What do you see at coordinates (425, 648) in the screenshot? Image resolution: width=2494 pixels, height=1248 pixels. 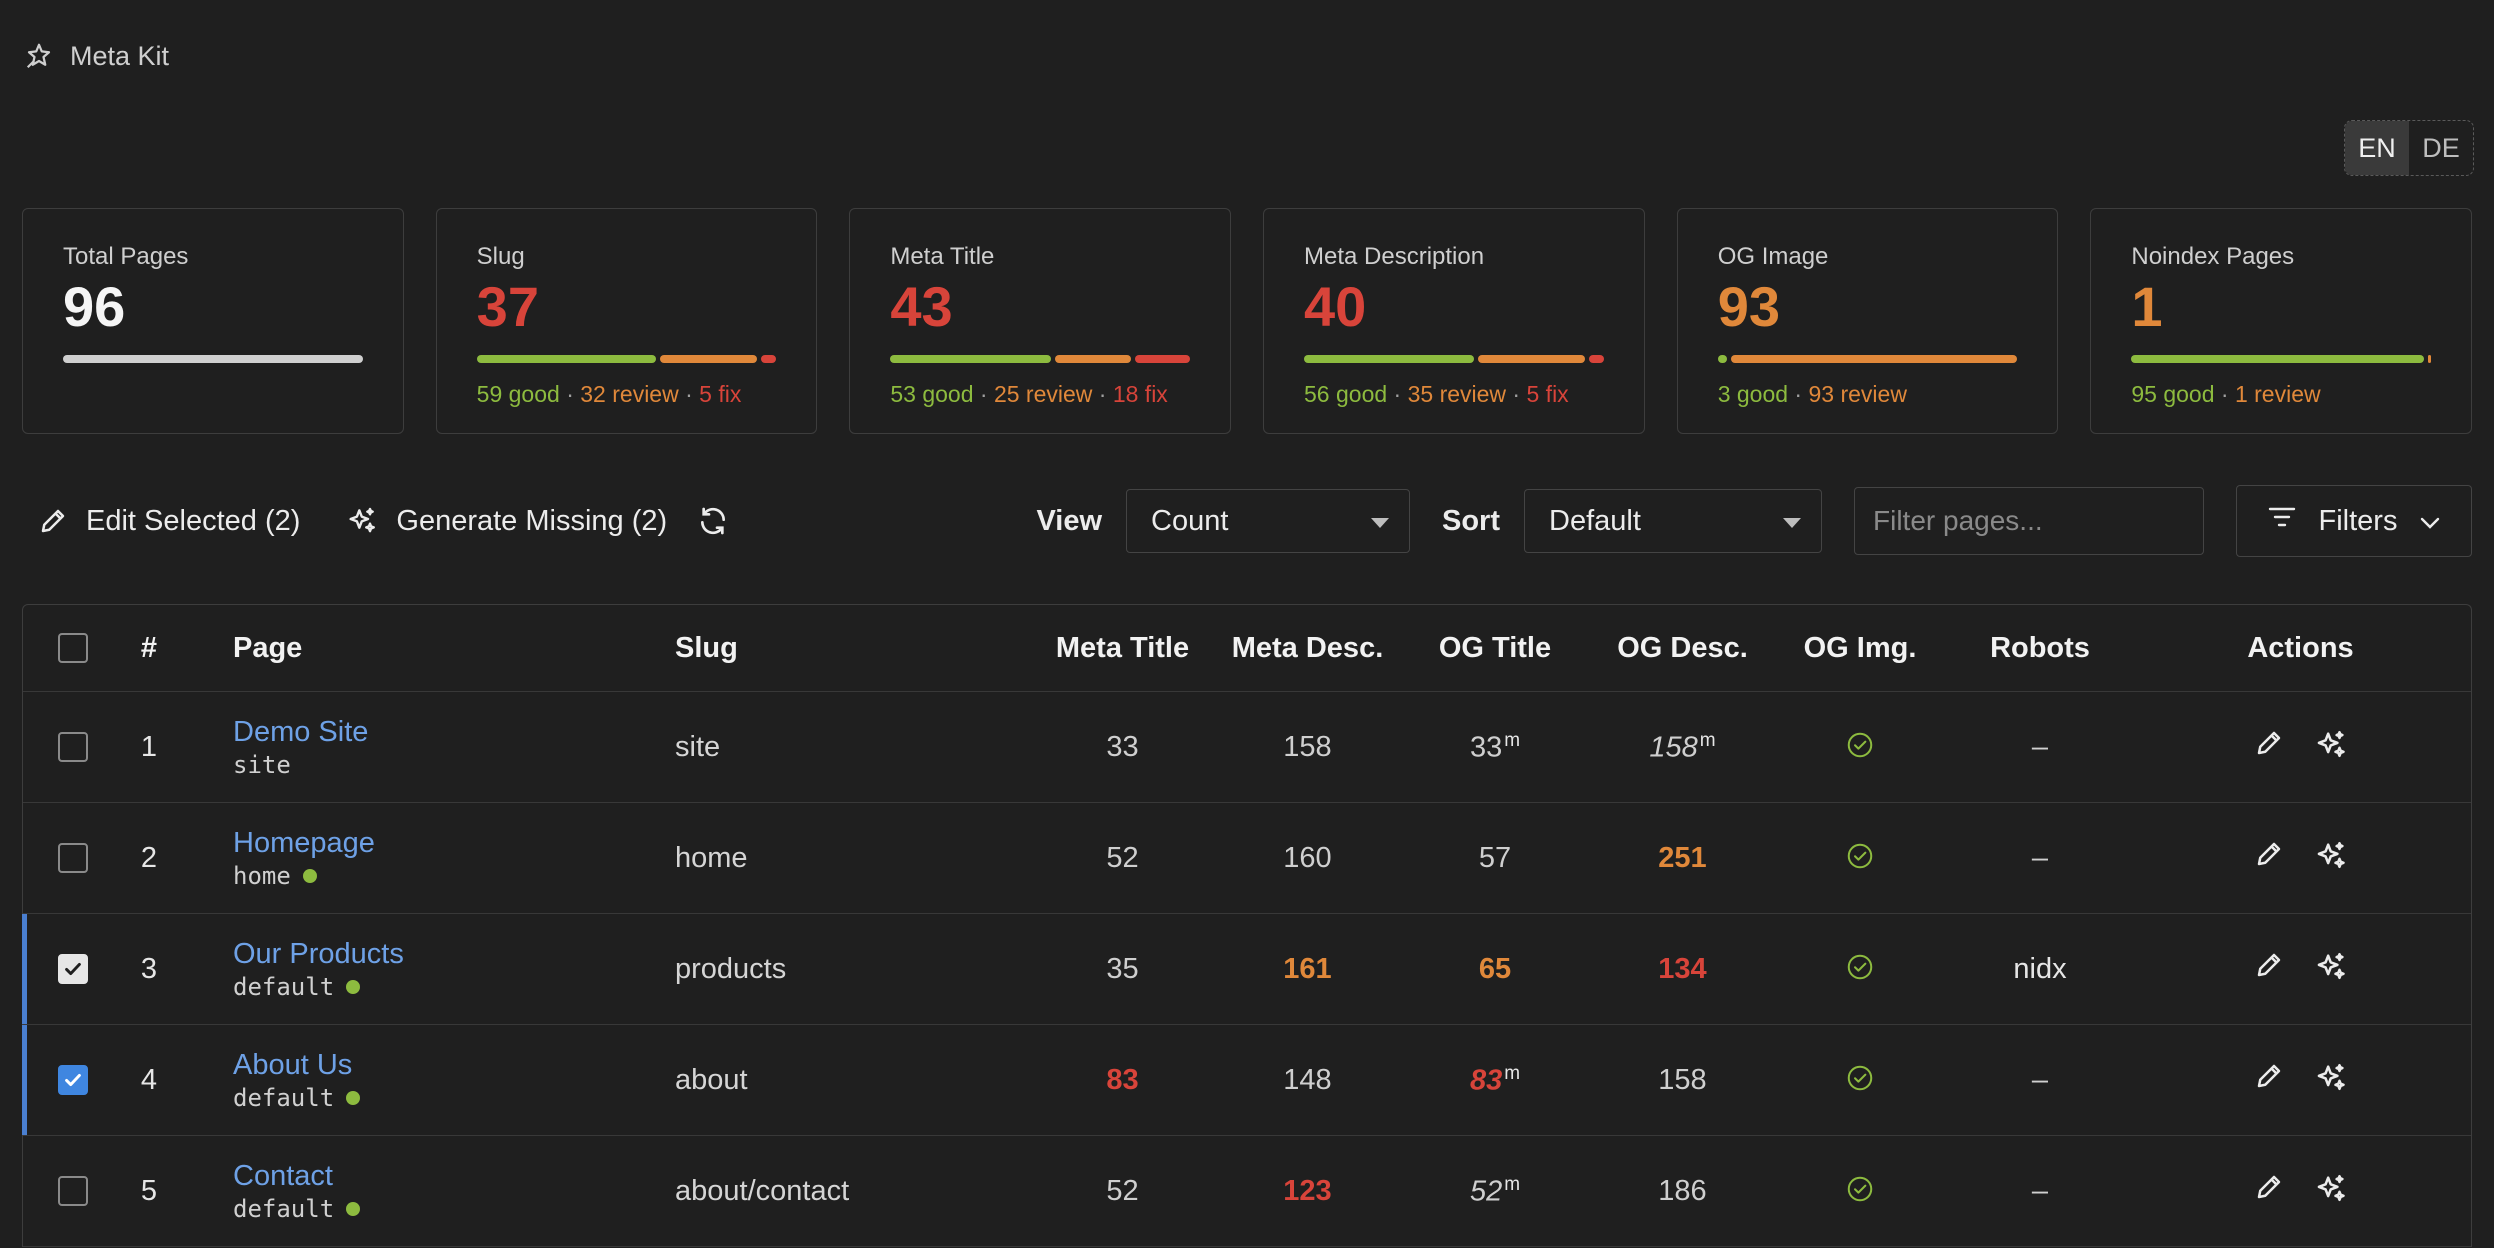 I see `col-header-page: Page` at bounding box center [425, 648].